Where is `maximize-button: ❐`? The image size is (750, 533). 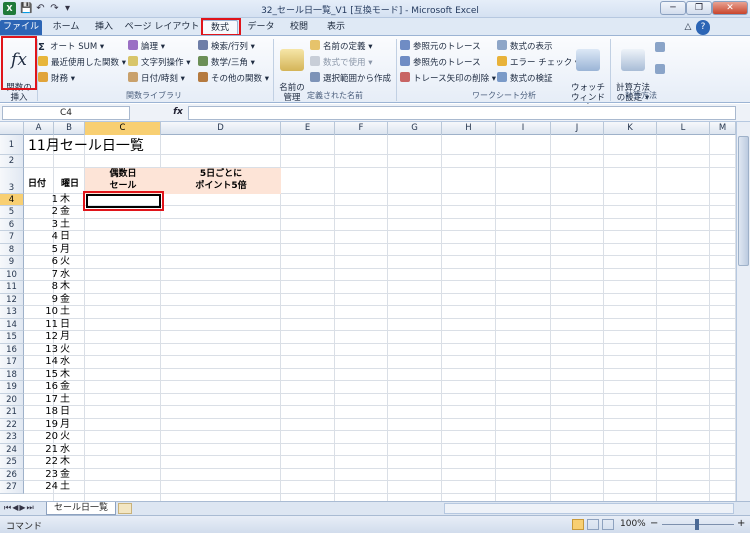 maximize-button: ❐ is located at coordinates (699, 8).